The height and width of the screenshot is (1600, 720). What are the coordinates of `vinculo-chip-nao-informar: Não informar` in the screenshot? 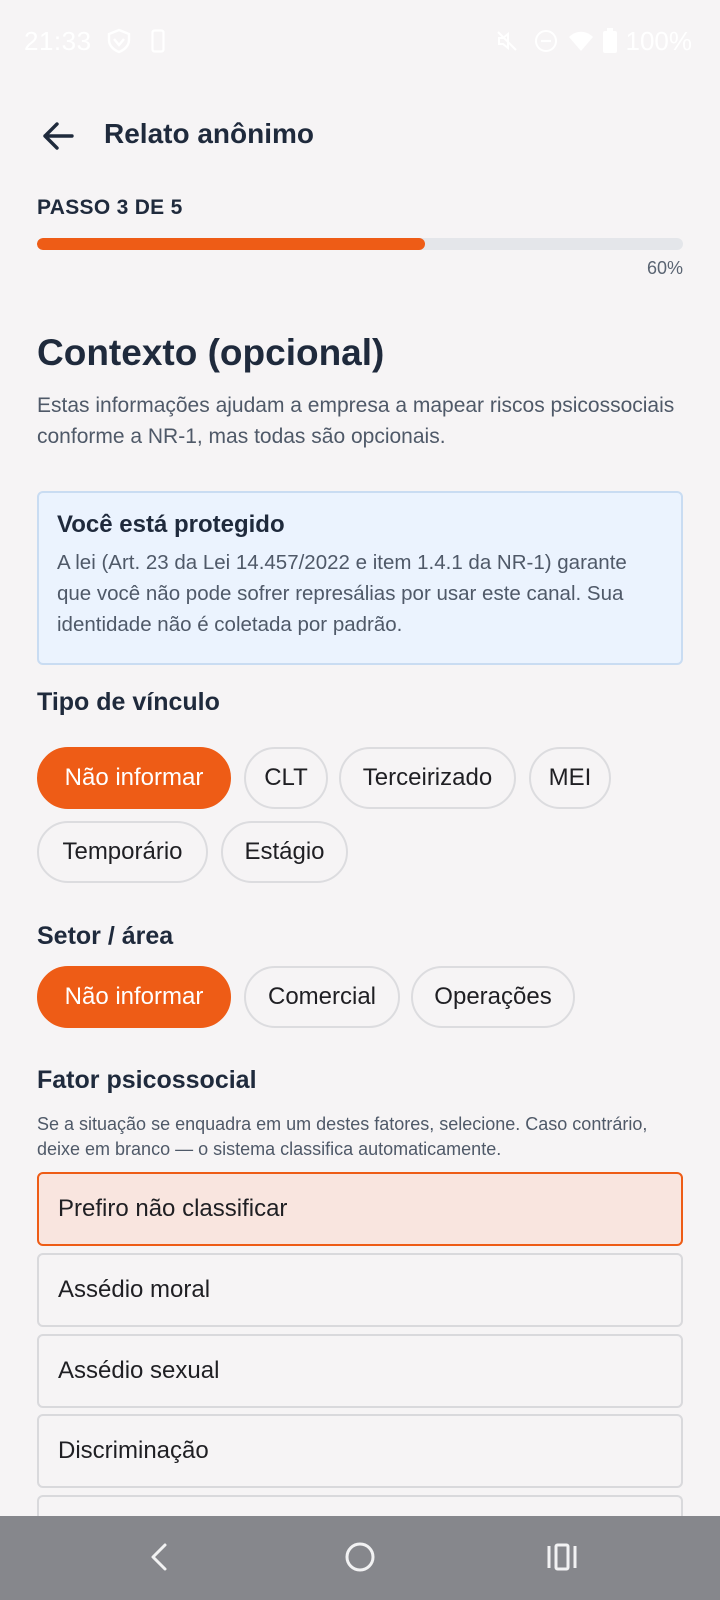 It's located at (134, 778).